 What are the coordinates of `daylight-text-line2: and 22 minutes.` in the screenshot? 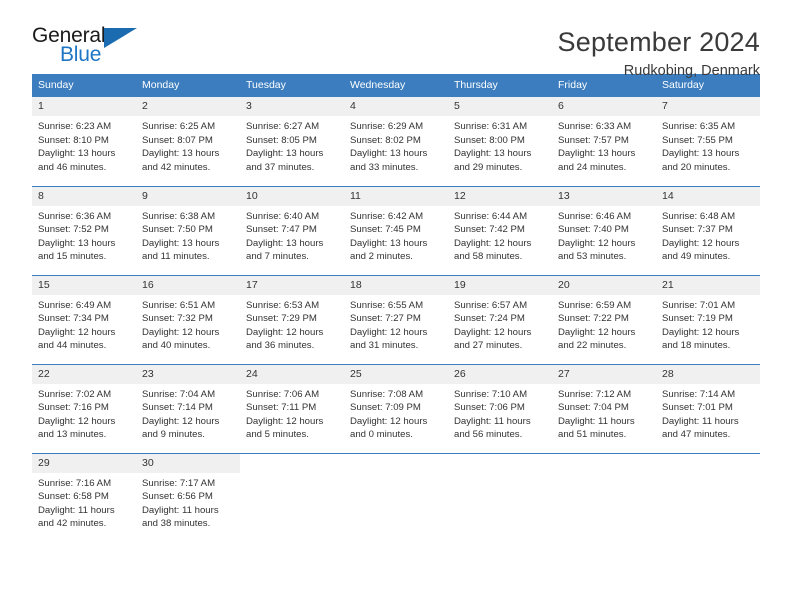 It's located at (592, 346).